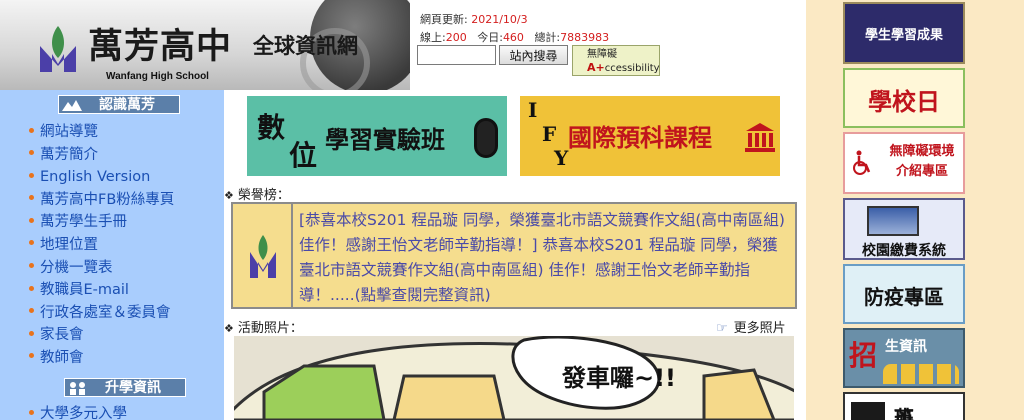 The image size is (1024, 420). I want to click on accessibility-label-en: ccessibility, so click(632, 68).